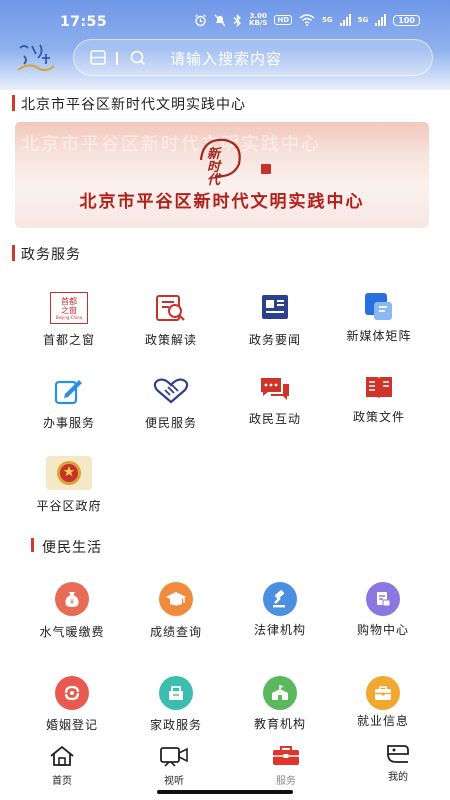 Image resolution: width=450 pixels, height=800 pixels. Describe the element at coordinates (283, 20) in the screenshot. I see `hd-badge: HD` at that location.